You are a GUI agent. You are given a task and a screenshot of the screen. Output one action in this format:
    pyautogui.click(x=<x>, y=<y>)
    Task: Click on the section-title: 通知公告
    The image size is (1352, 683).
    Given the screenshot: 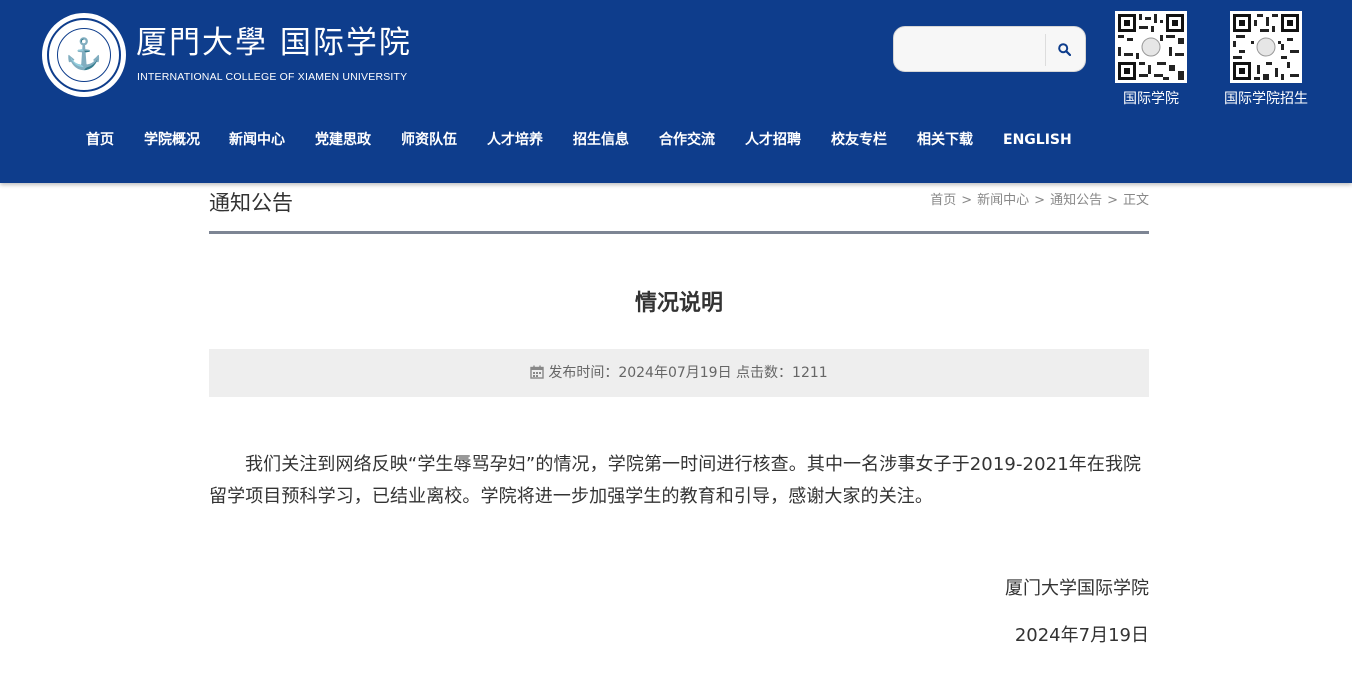 What is the action you would take?
    pyautogui.click(x=251, y=203)
    